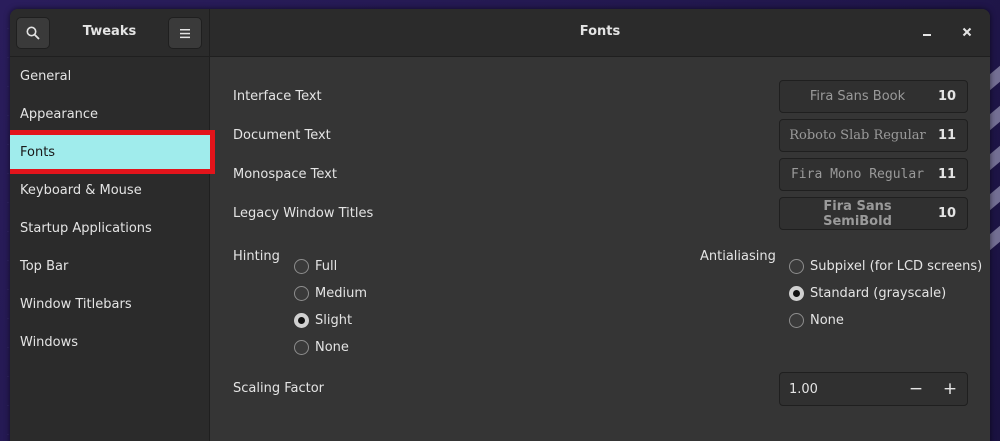 This screenshot has height=441, width=1000. Describe the element at coordinates (109, 342) in the screenshot. I see `sidebar-item-windows: Windows` at that location.